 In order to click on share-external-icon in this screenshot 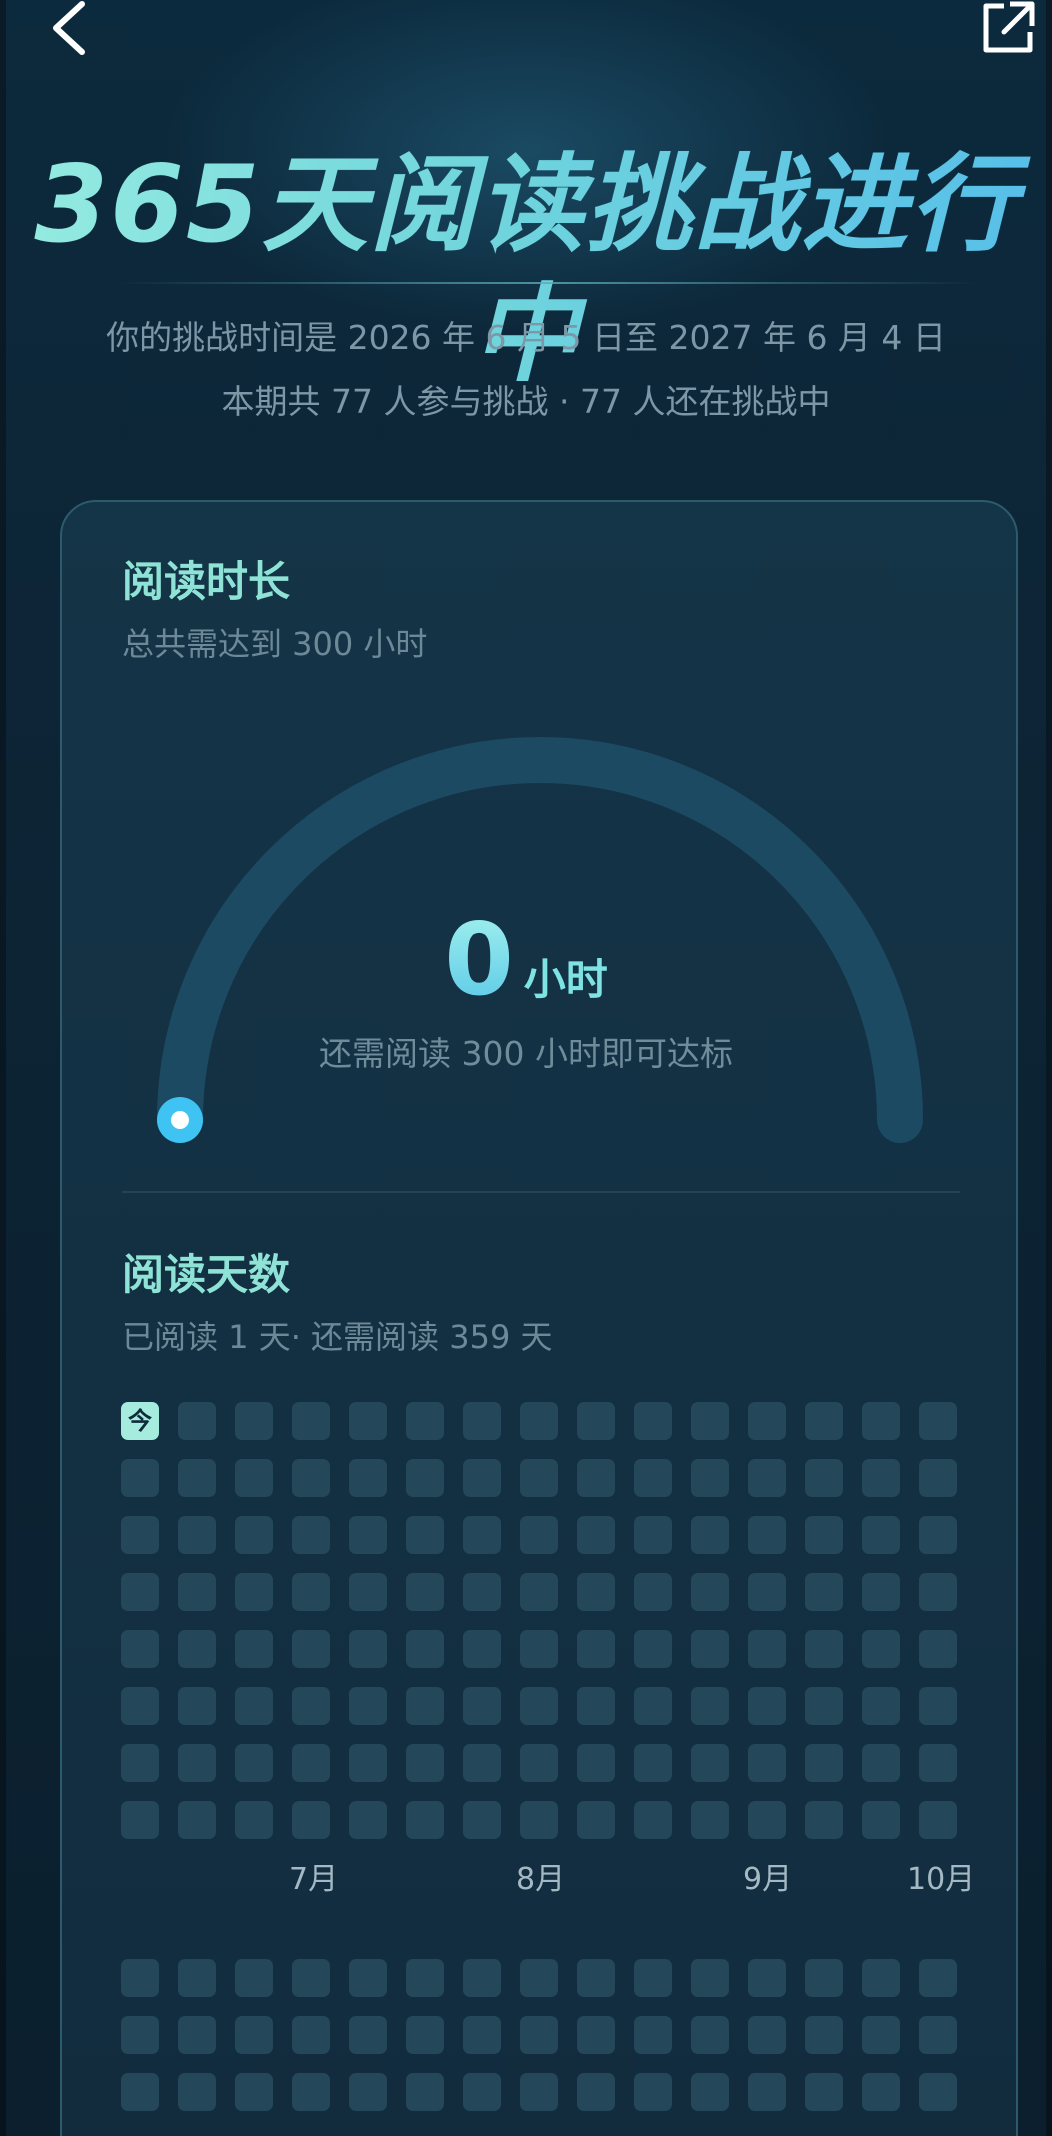, I will do `click(1009, 27)`.